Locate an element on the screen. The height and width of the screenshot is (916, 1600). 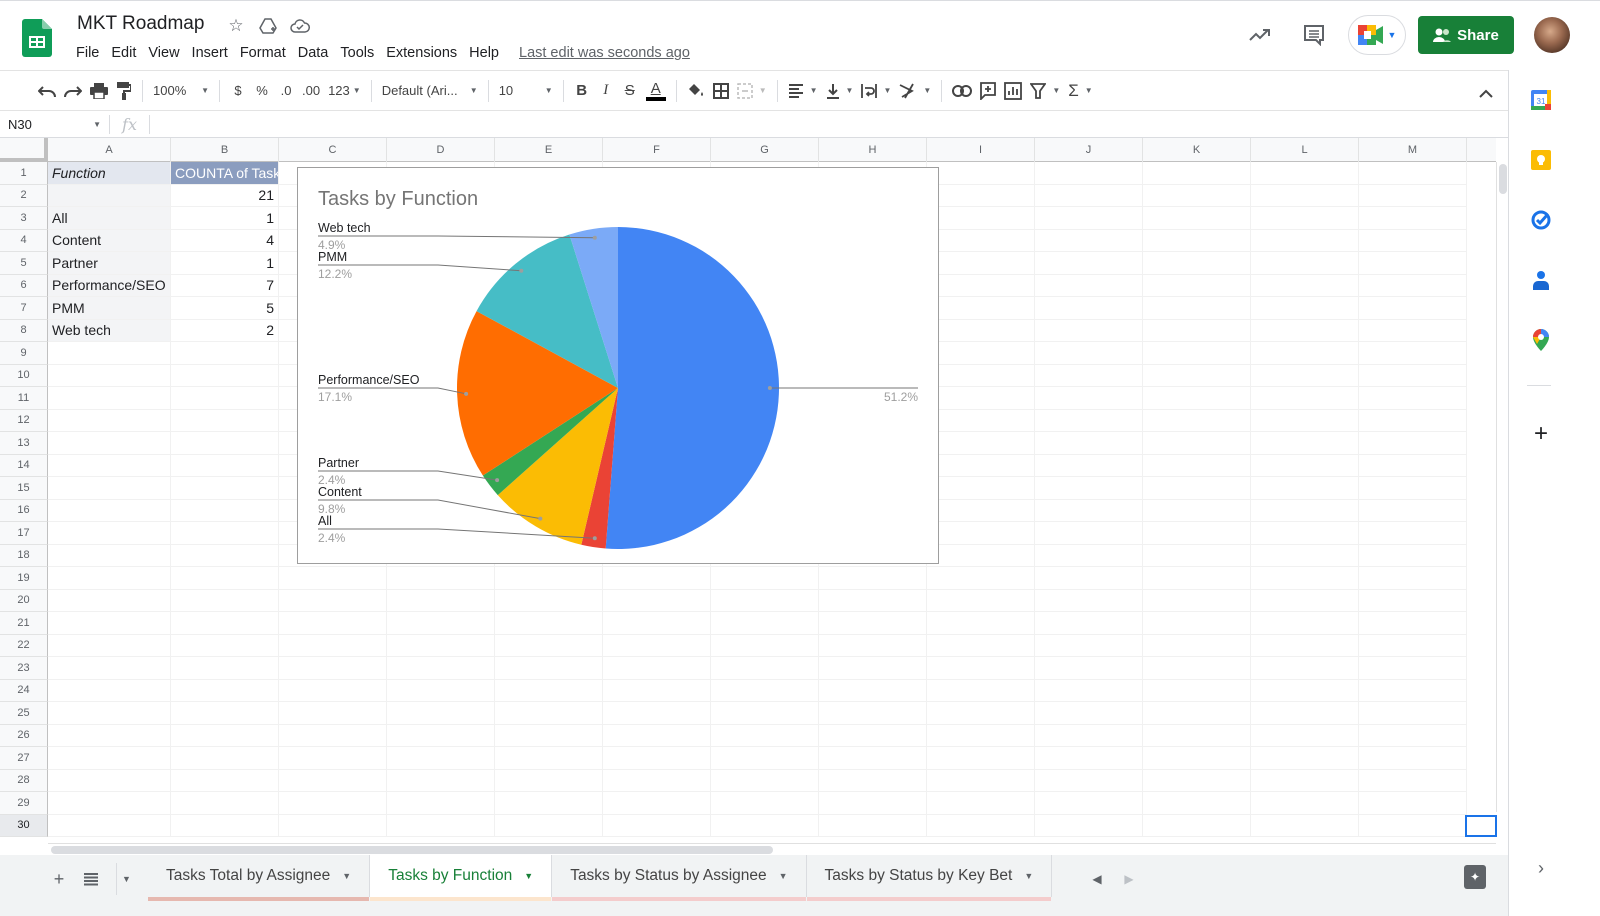
cell-f27 is located at coordinates (657, 758).